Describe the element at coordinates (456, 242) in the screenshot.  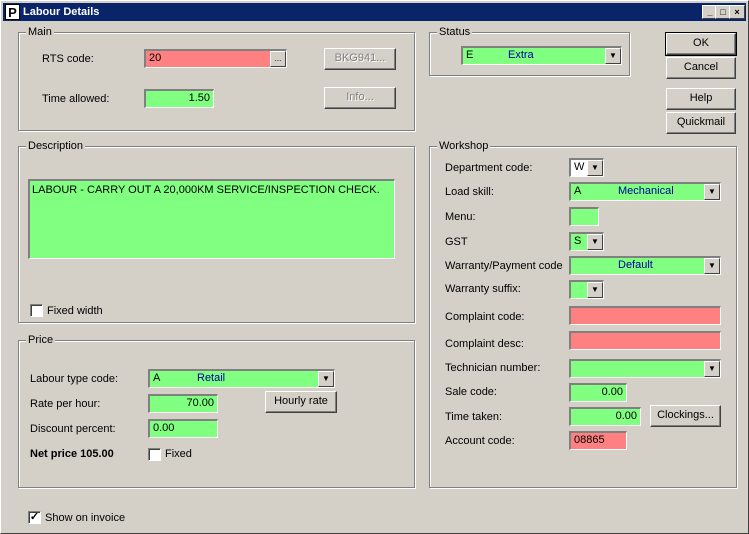
I see `gst-label: GST` at that location.